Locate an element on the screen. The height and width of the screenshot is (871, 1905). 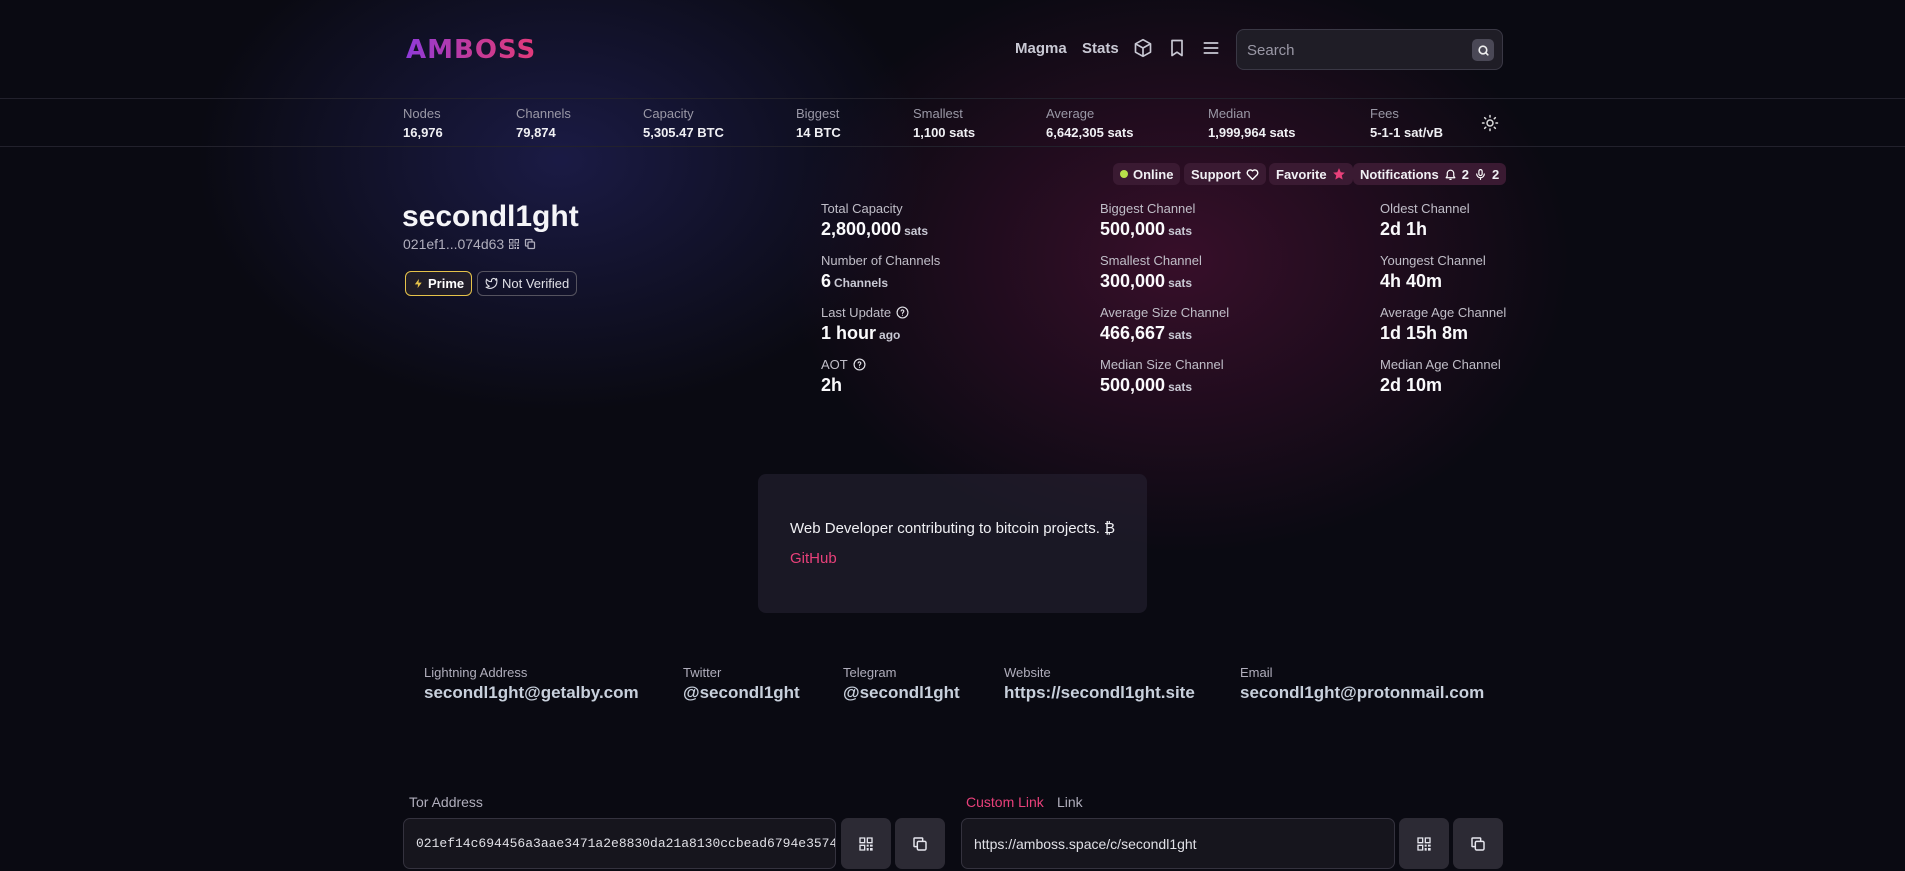
pubkey-text: 021ef1...074d63 is located at coordinates (454, 244).